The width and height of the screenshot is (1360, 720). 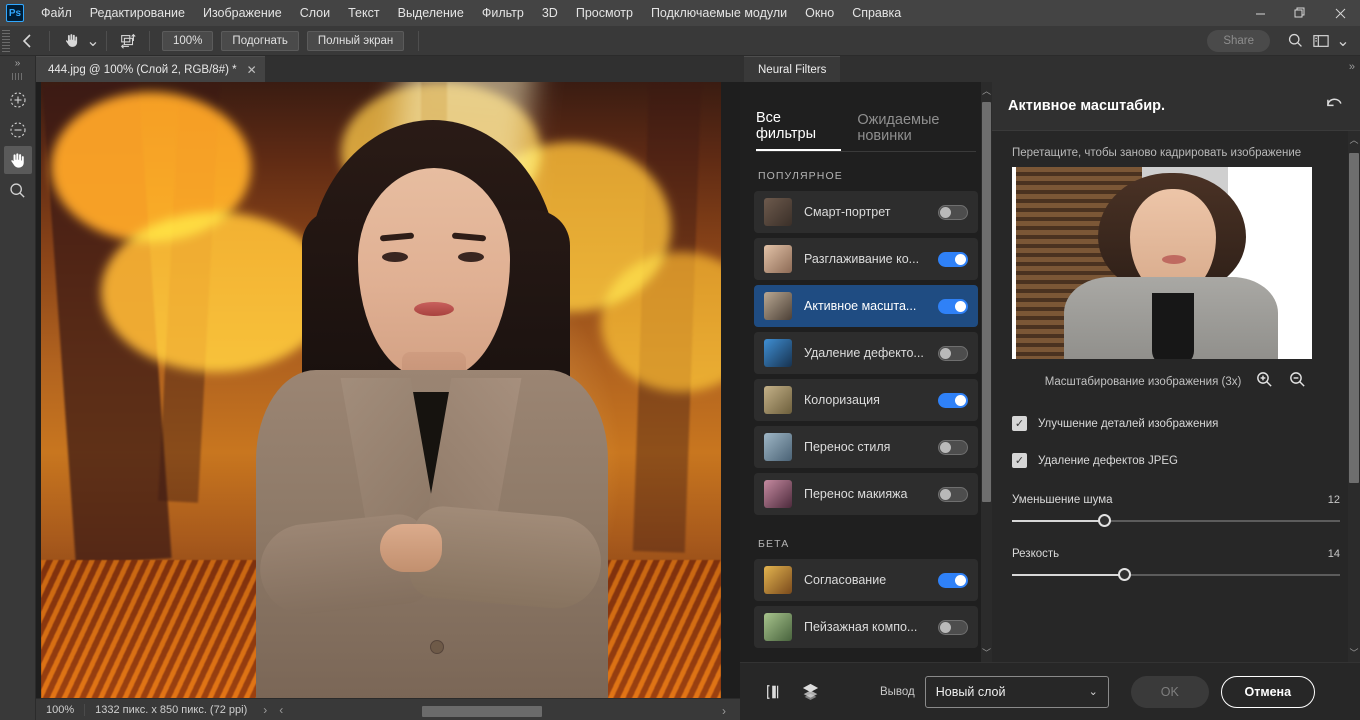 What do you see at coordinates (1260, 13) in the screenshot?
I see `minimize-button` at bounding box center [1260, 13].